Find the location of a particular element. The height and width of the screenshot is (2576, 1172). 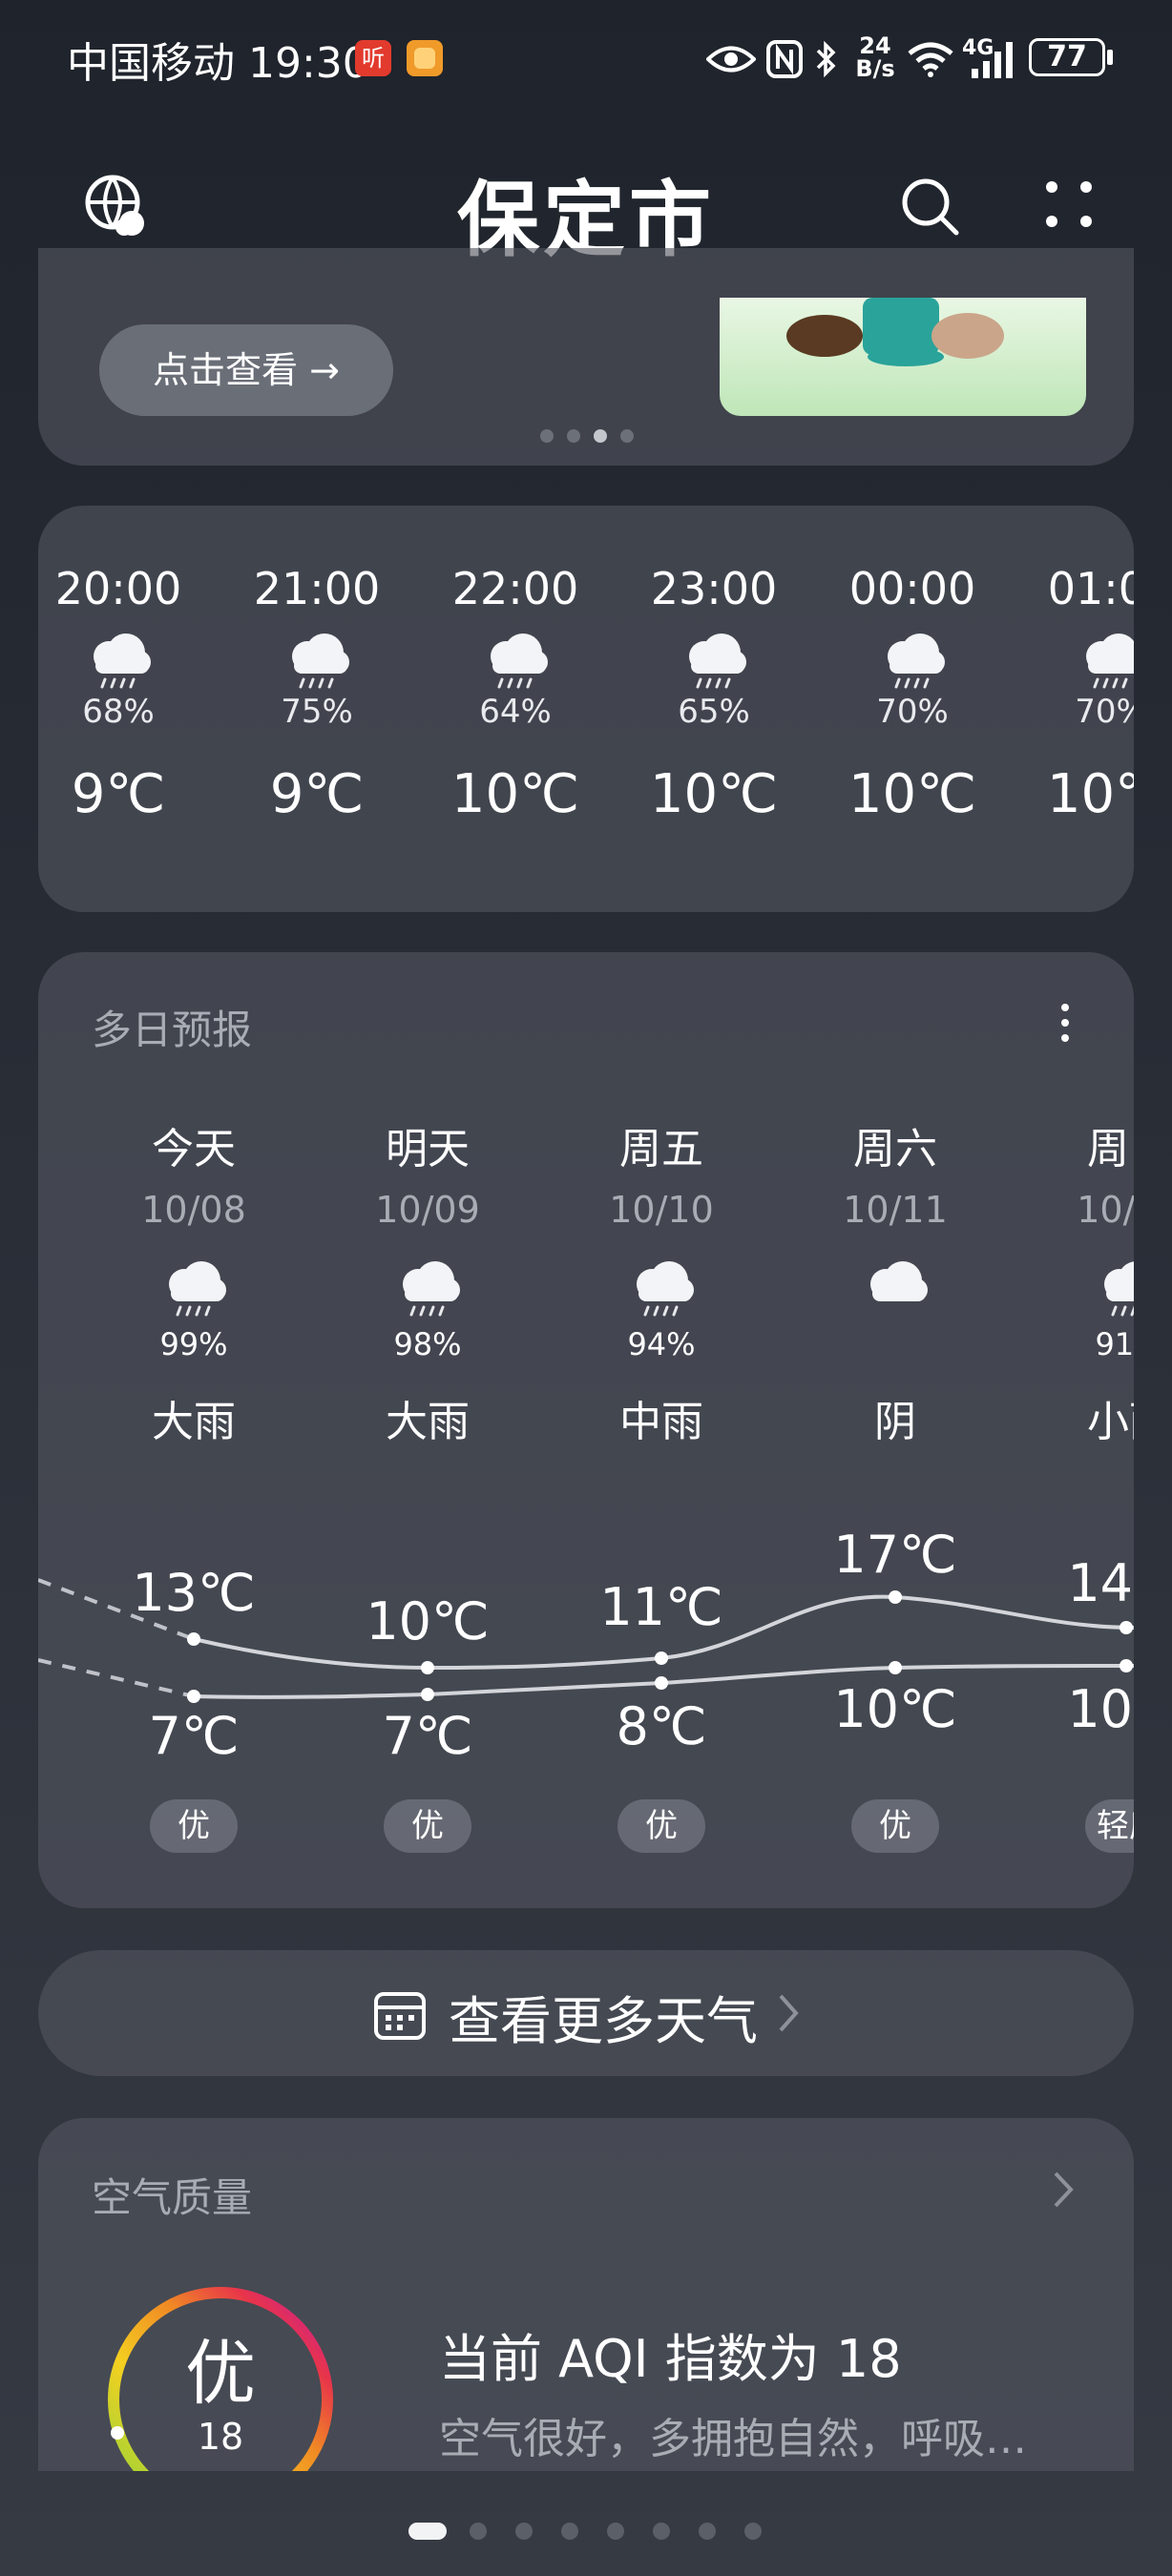

hourly-item: 21:00 75% 9℃ is located at coordinates (317, 694).